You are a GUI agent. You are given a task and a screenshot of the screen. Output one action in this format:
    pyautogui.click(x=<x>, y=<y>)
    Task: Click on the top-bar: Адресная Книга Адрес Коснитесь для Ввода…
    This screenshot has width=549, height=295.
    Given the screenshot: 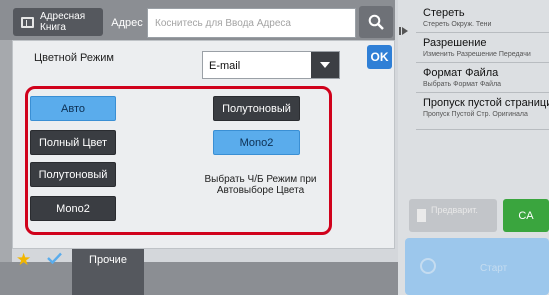 What is the action you would take?
    pyautogui.click(x=197, y=20)
    